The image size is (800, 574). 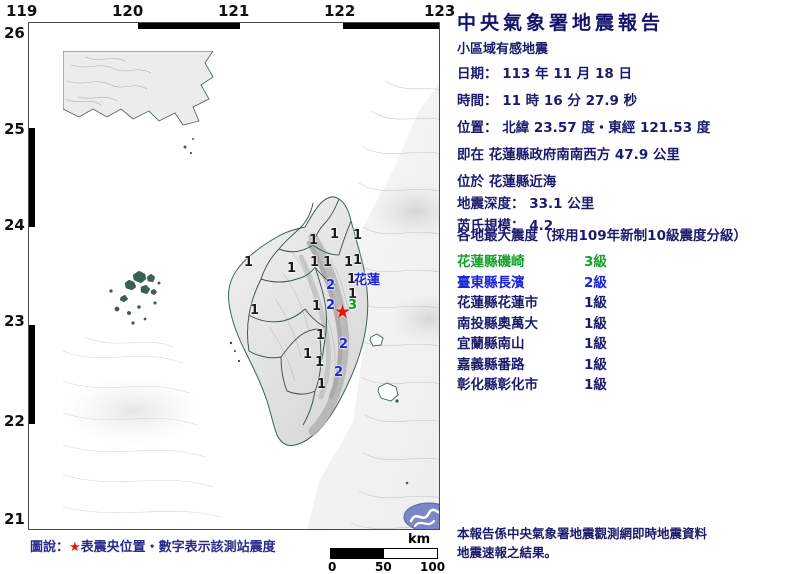 What do you see at coordinates (595, 262) in the screenshot?
I see `intensity-level-value: 3級` at bounding box center [595, 262].